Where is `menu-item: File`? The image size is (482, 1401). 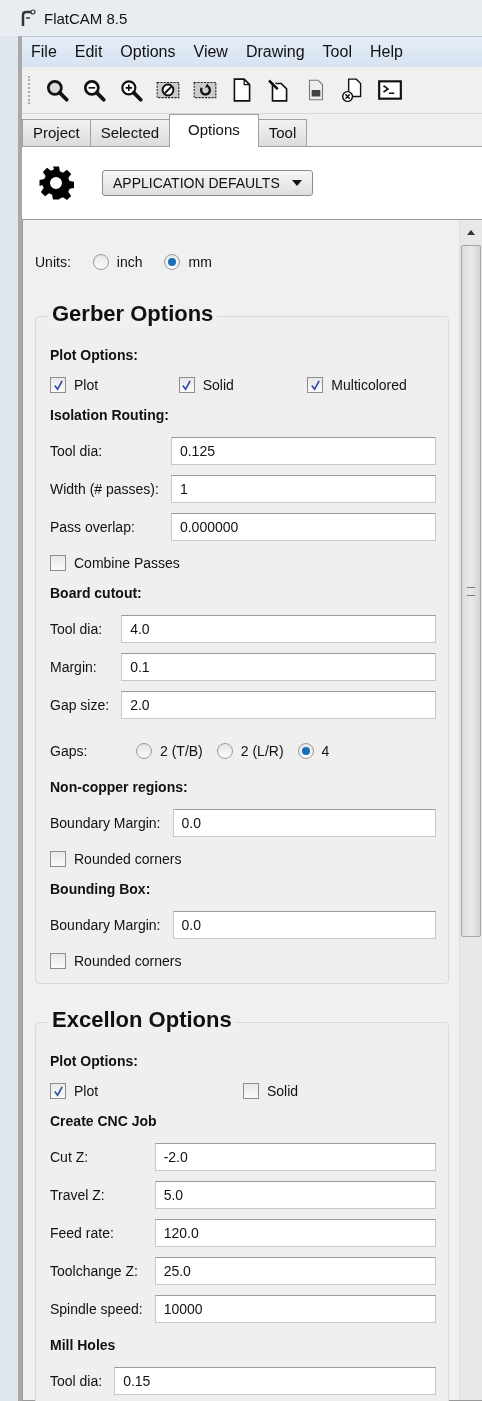 menu-item: File is located at coordinates (44, 52).